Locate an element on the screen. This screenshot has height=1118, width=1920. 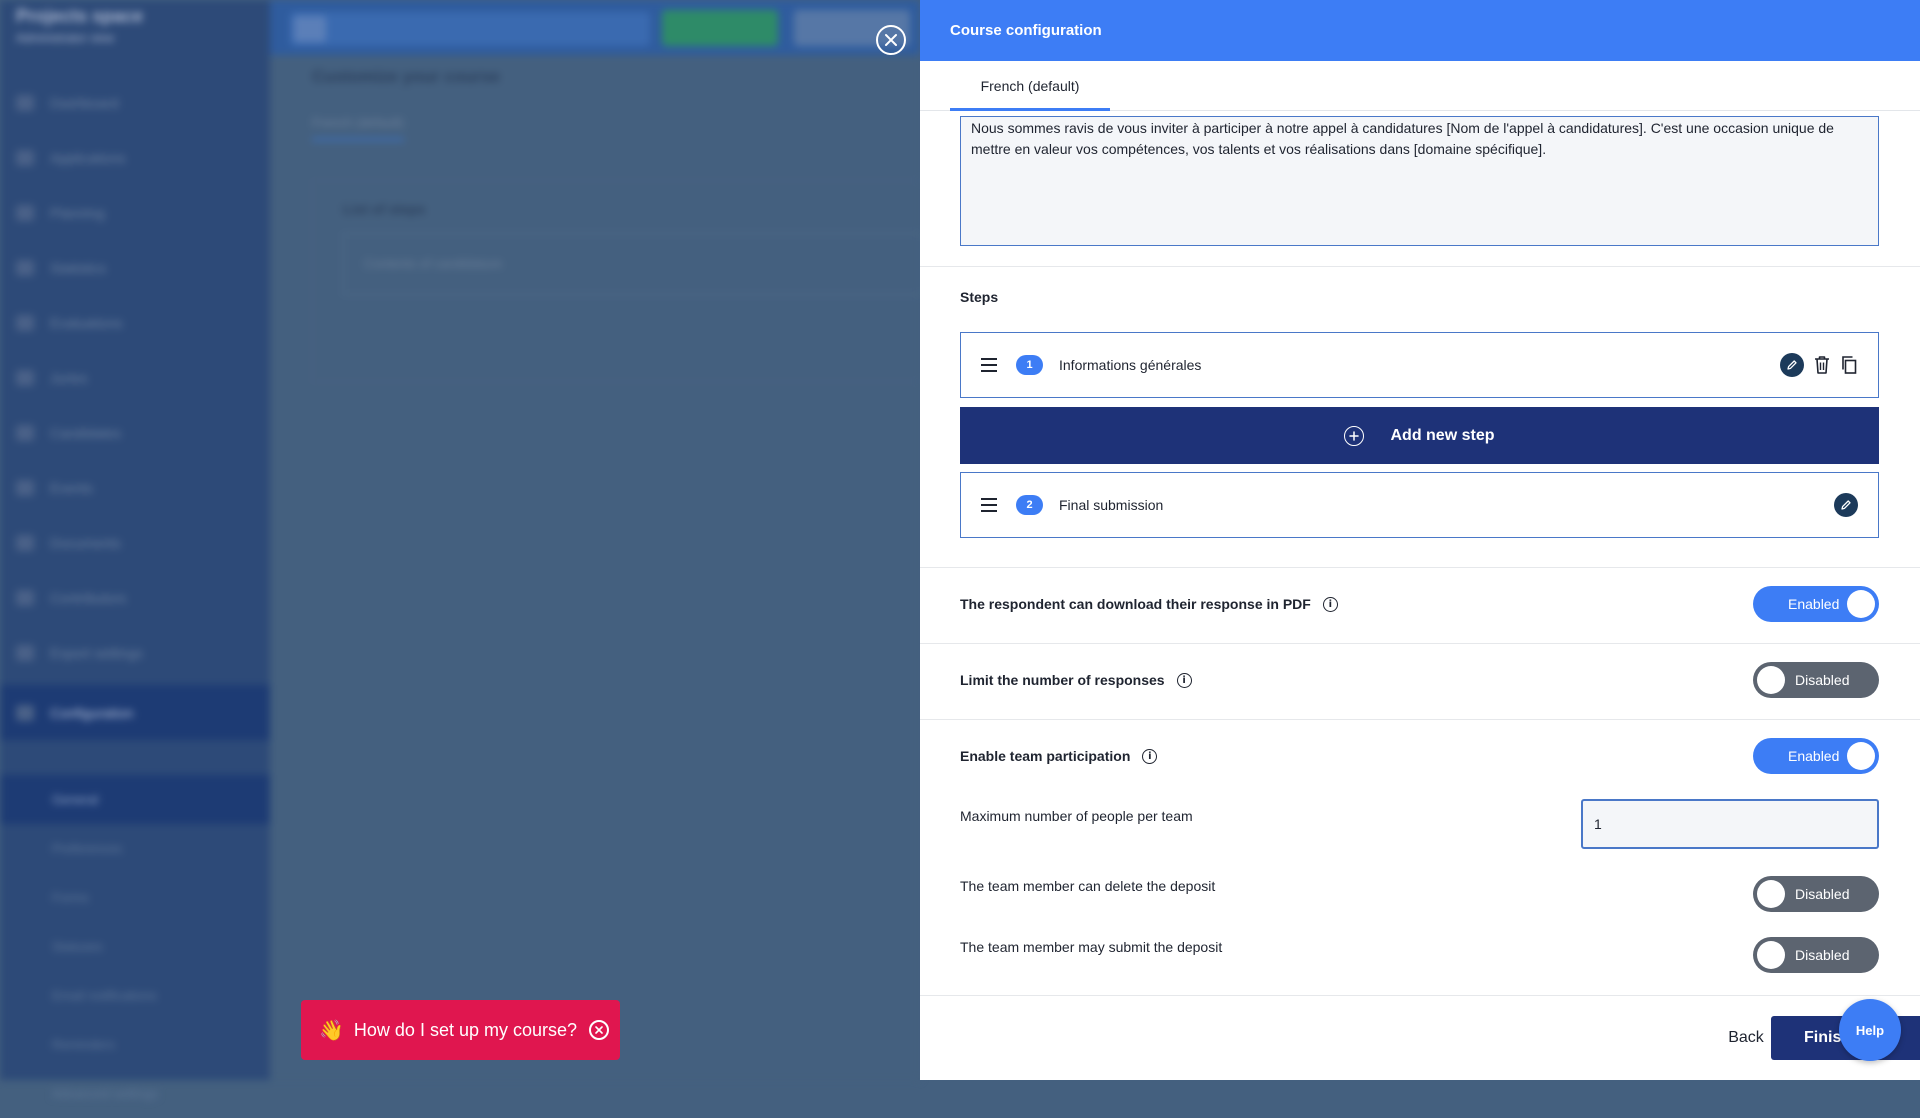
add-new-step-button: Add new step is located at coordinates (1419, 435).